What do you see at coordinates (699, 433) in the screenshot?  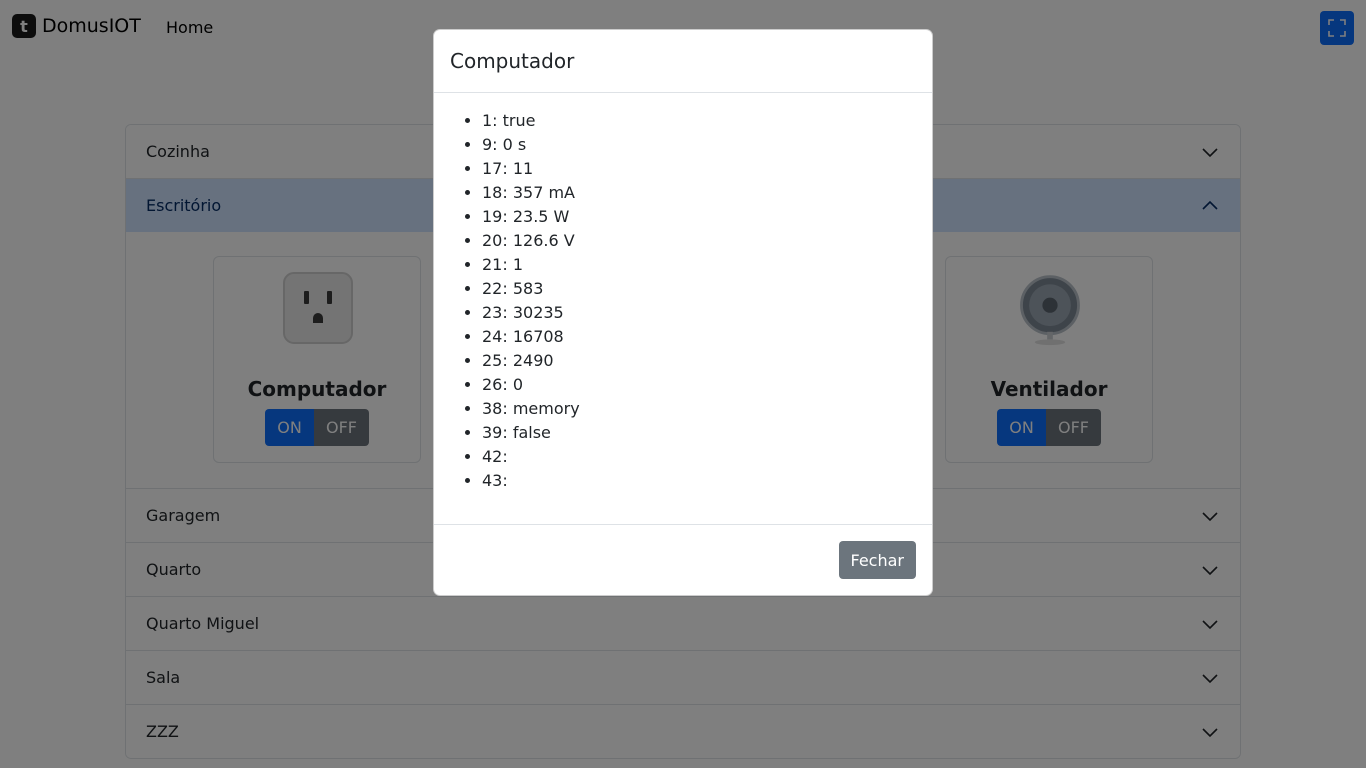 I see `list-item: 39: false` at bounding box center [699, 433].